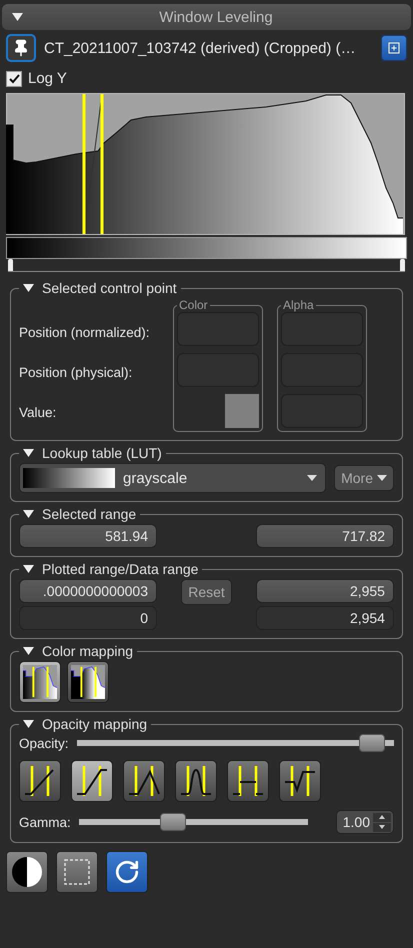 The image size is (413, 948). What do you see at coordinates (44, 743) in the screenshot?
I see `opacity-label: Opacity:` at bounding box center [44, 743].